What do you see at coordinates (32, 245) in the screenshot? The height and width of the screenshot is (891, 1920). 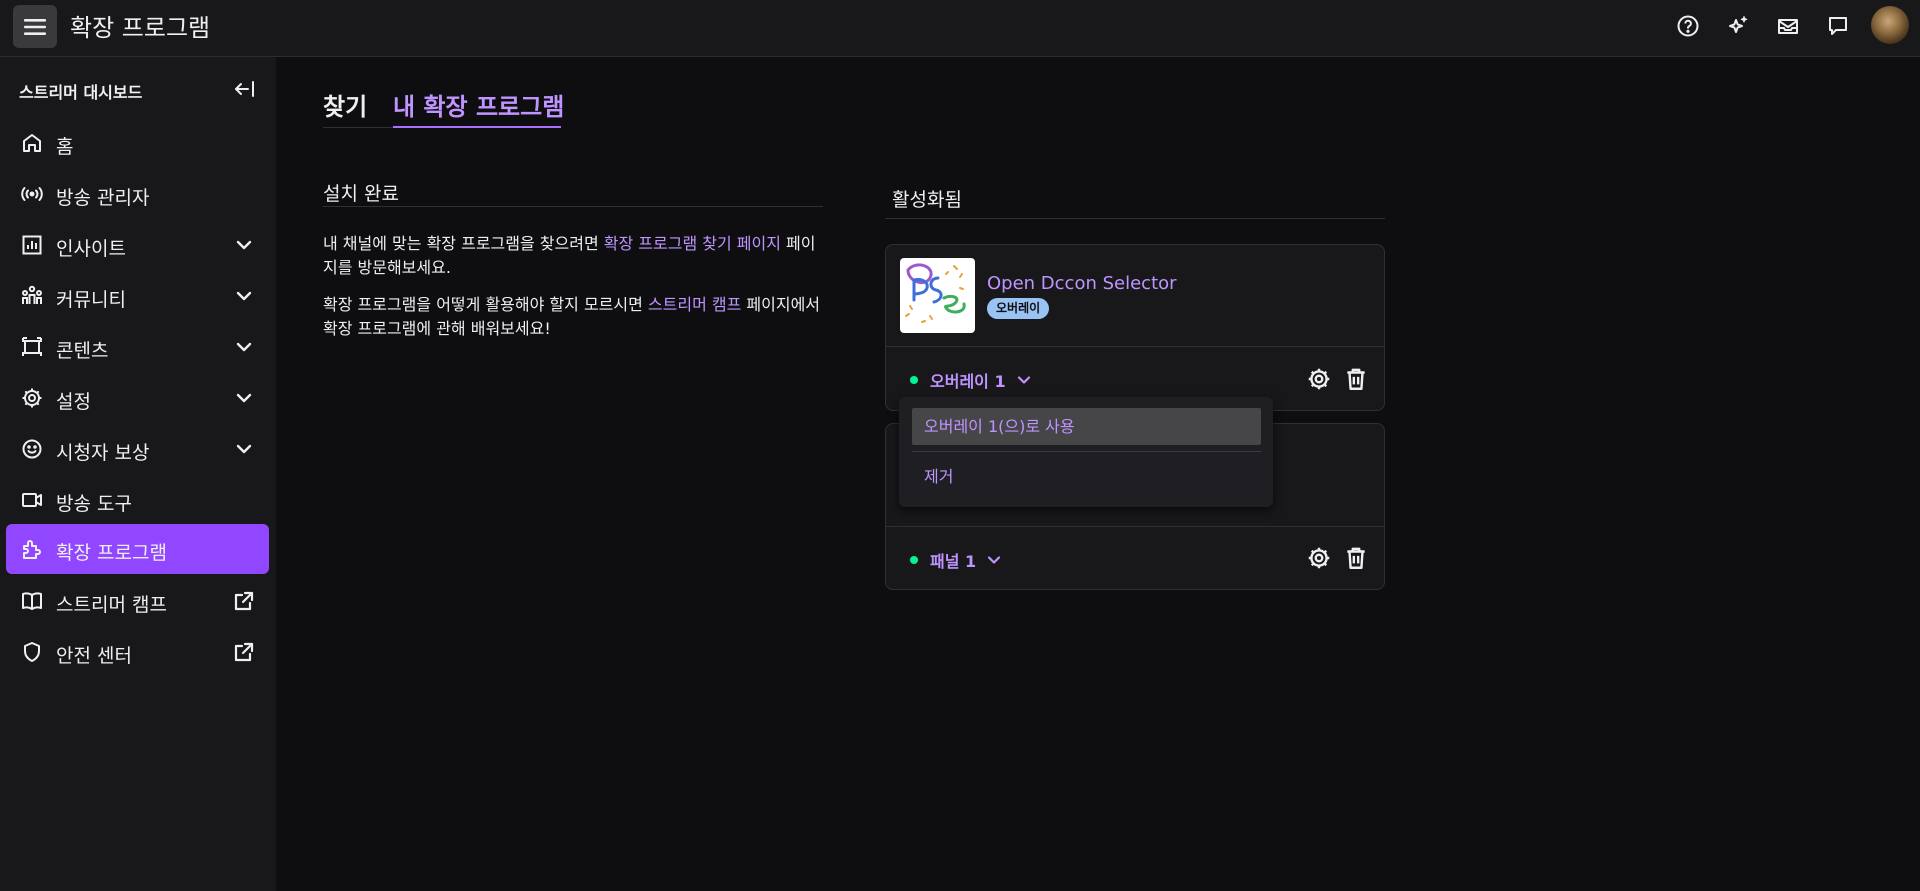 I see `insights-icon` at bounding box center [32, 245].